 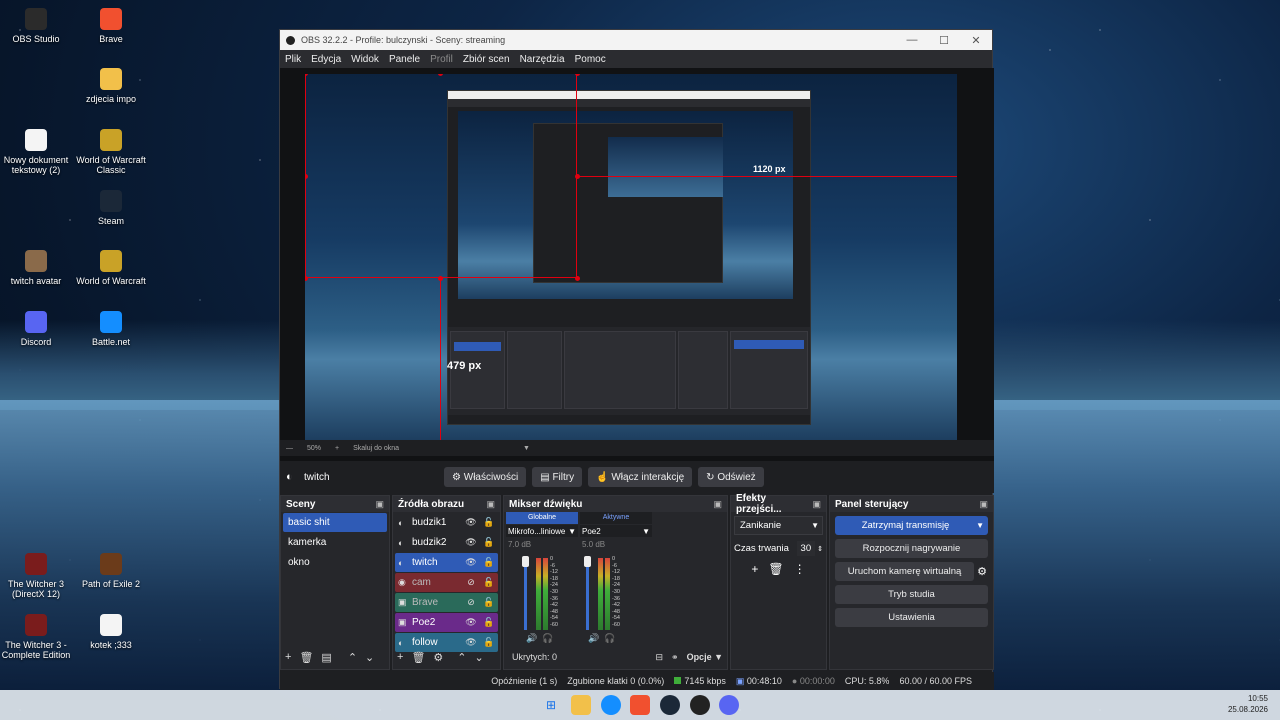 What do you see at coordinates (800, 569) in the screenshot?
I see `more-icon: ⋮` at bounding box center [800, 569].